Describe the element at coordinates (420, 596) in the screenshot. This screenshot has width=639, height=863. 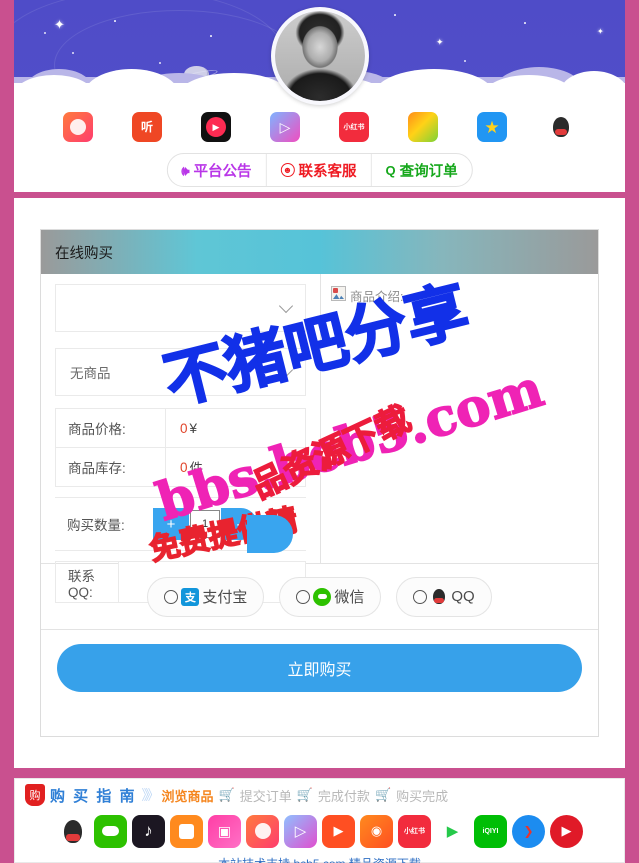
I see `radio-qq` at that location.